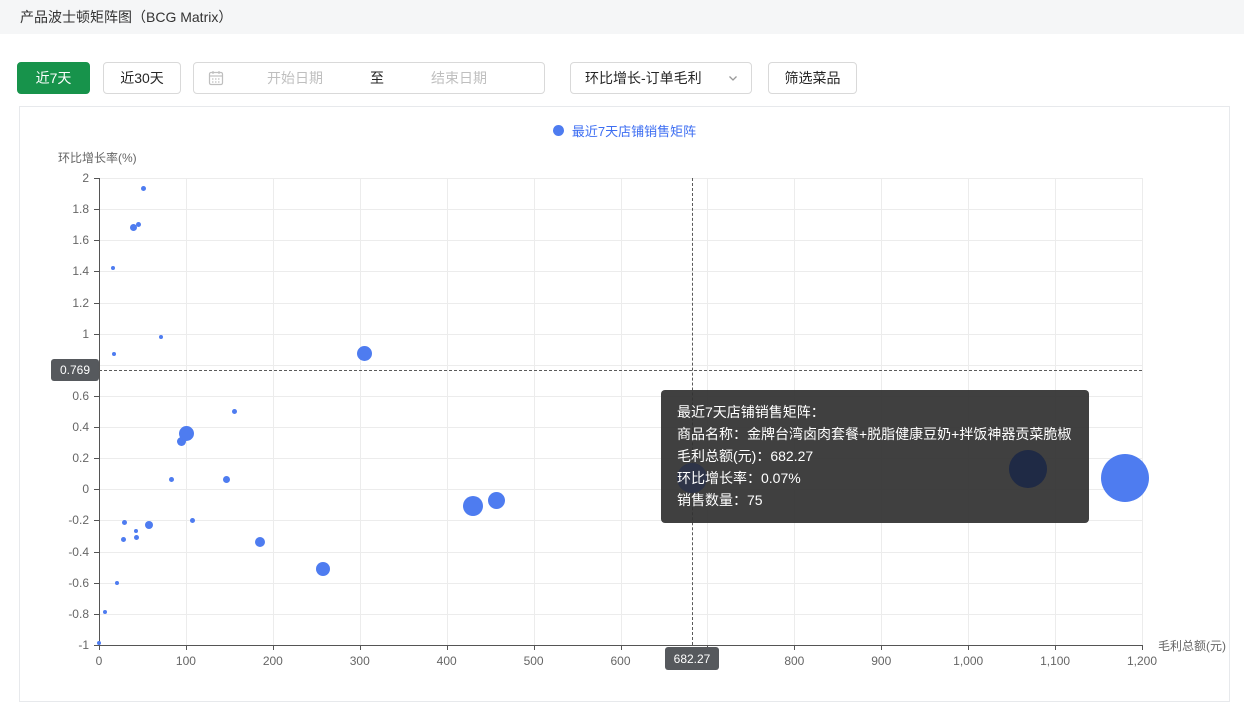 This screenshot has width=1244, height=719. I want to click on x-axis-tick-label: 1,000, so click(968, 661).